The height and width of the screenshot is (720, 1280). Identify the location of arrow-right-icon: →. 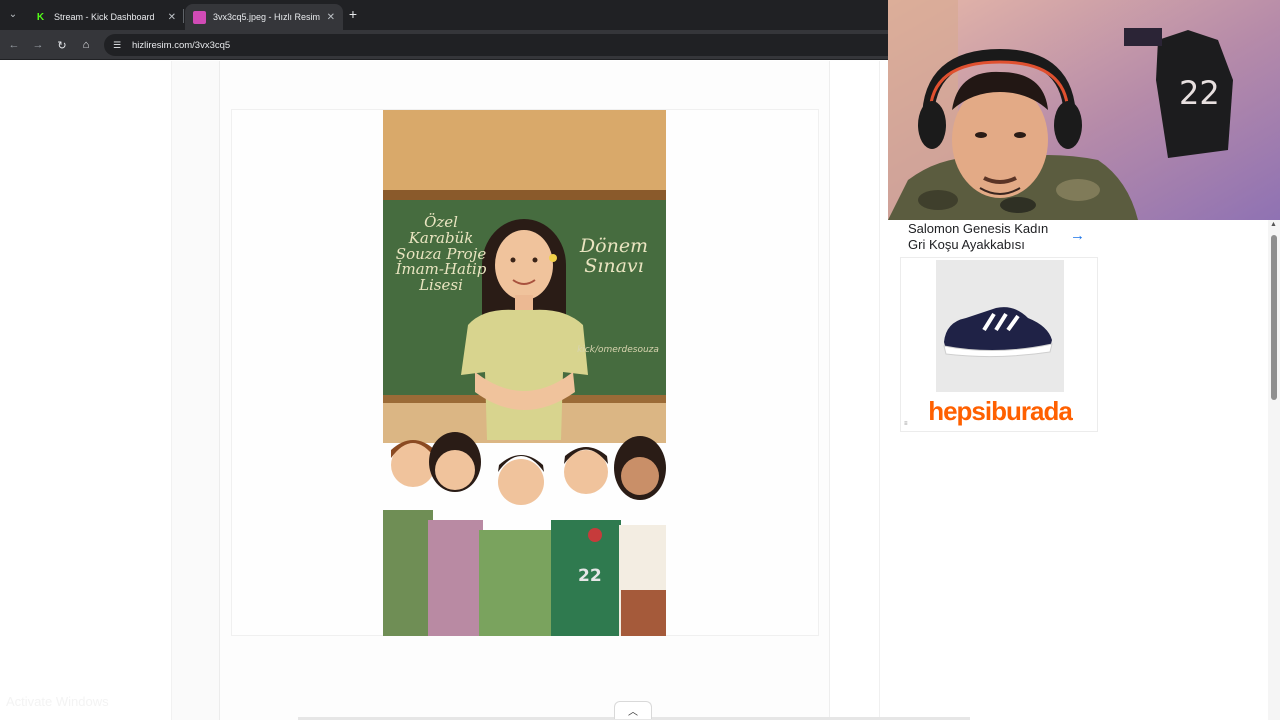
(1077, 235).